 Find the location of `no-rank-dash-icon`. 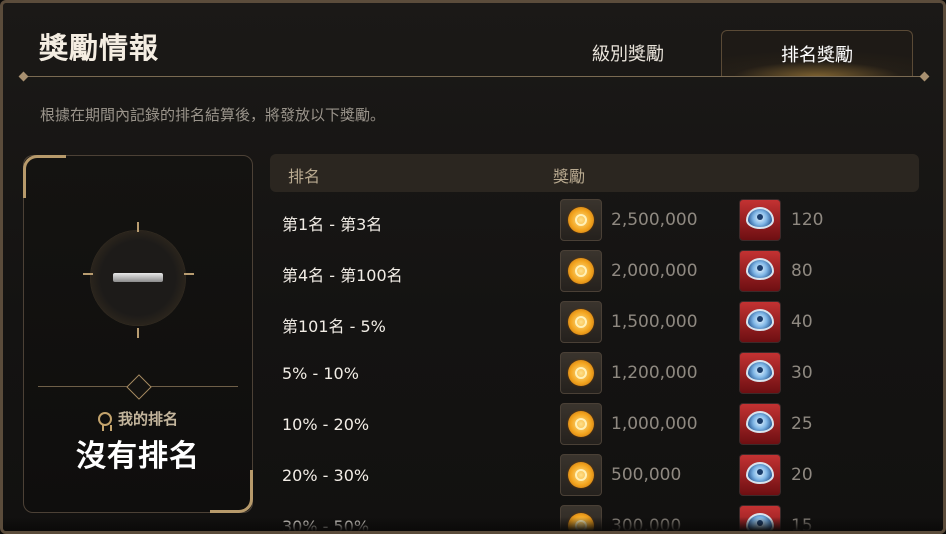

no-rank-dash-icon is located at coordinates (138, 277).